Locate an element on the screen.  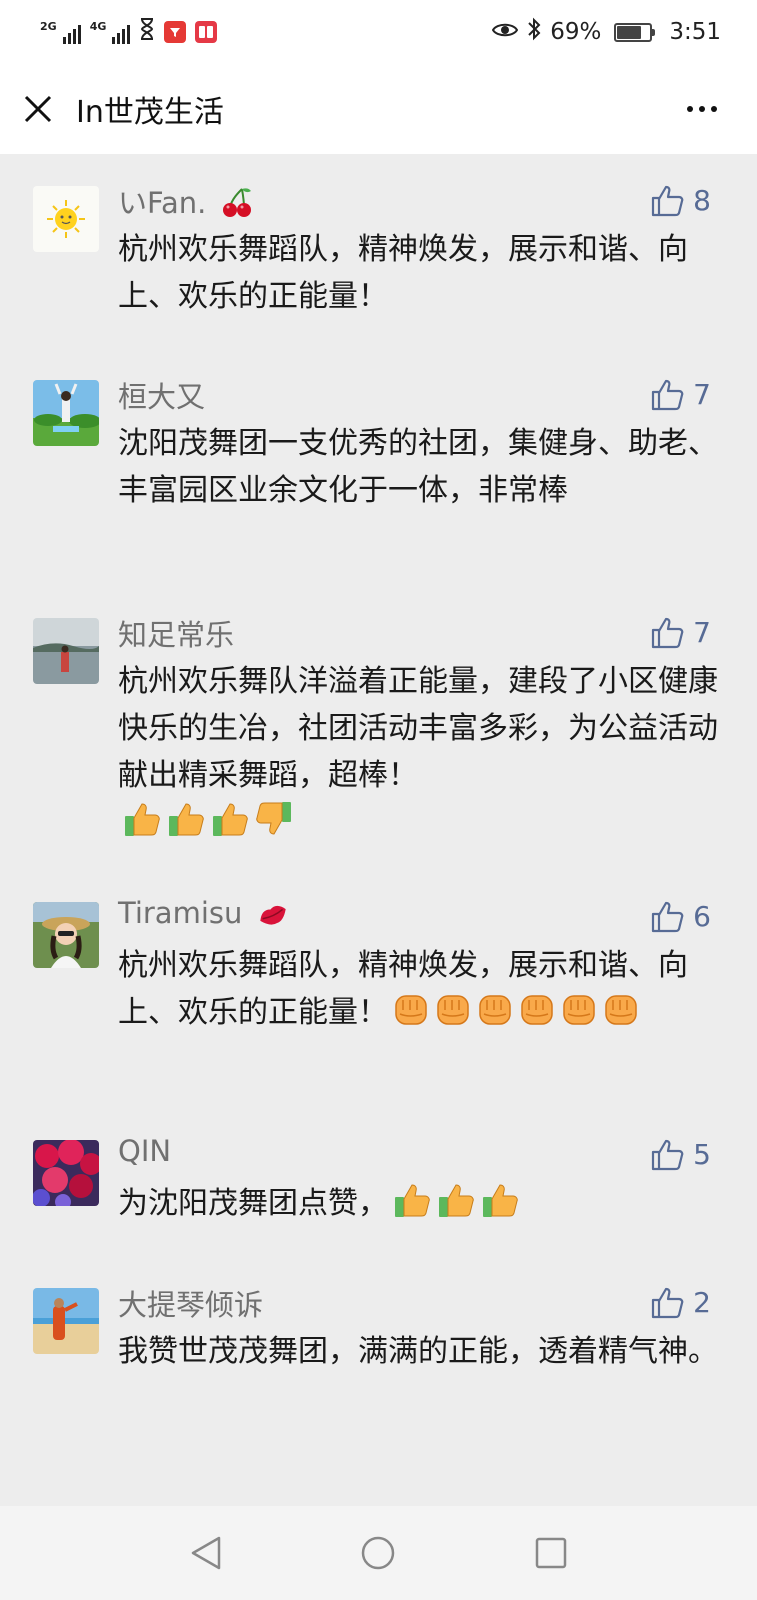
nickname: Tiramisu is located at coordinates (204, 916).